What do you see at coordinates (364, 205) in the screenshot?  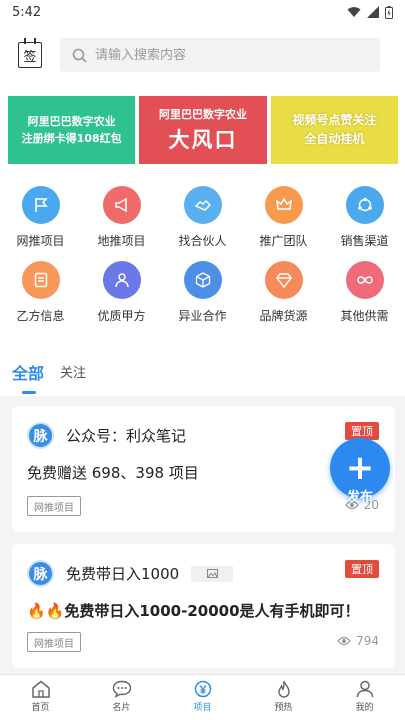 I see `network-icon` at bounding box center [364, 205].